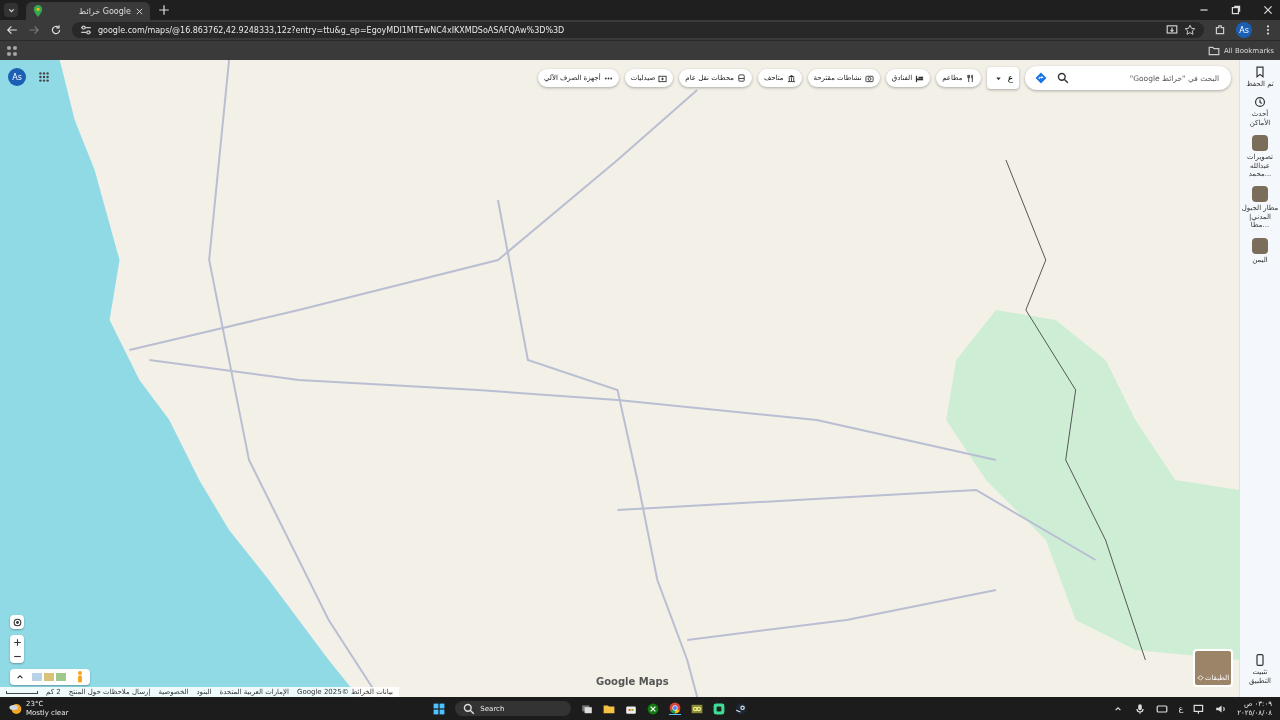 Image resolution: width=1280 pixels, height=720 pixels. Describe the element at coordinates (675, 708) in the screenshot. I see `chrome-icon` at that location.